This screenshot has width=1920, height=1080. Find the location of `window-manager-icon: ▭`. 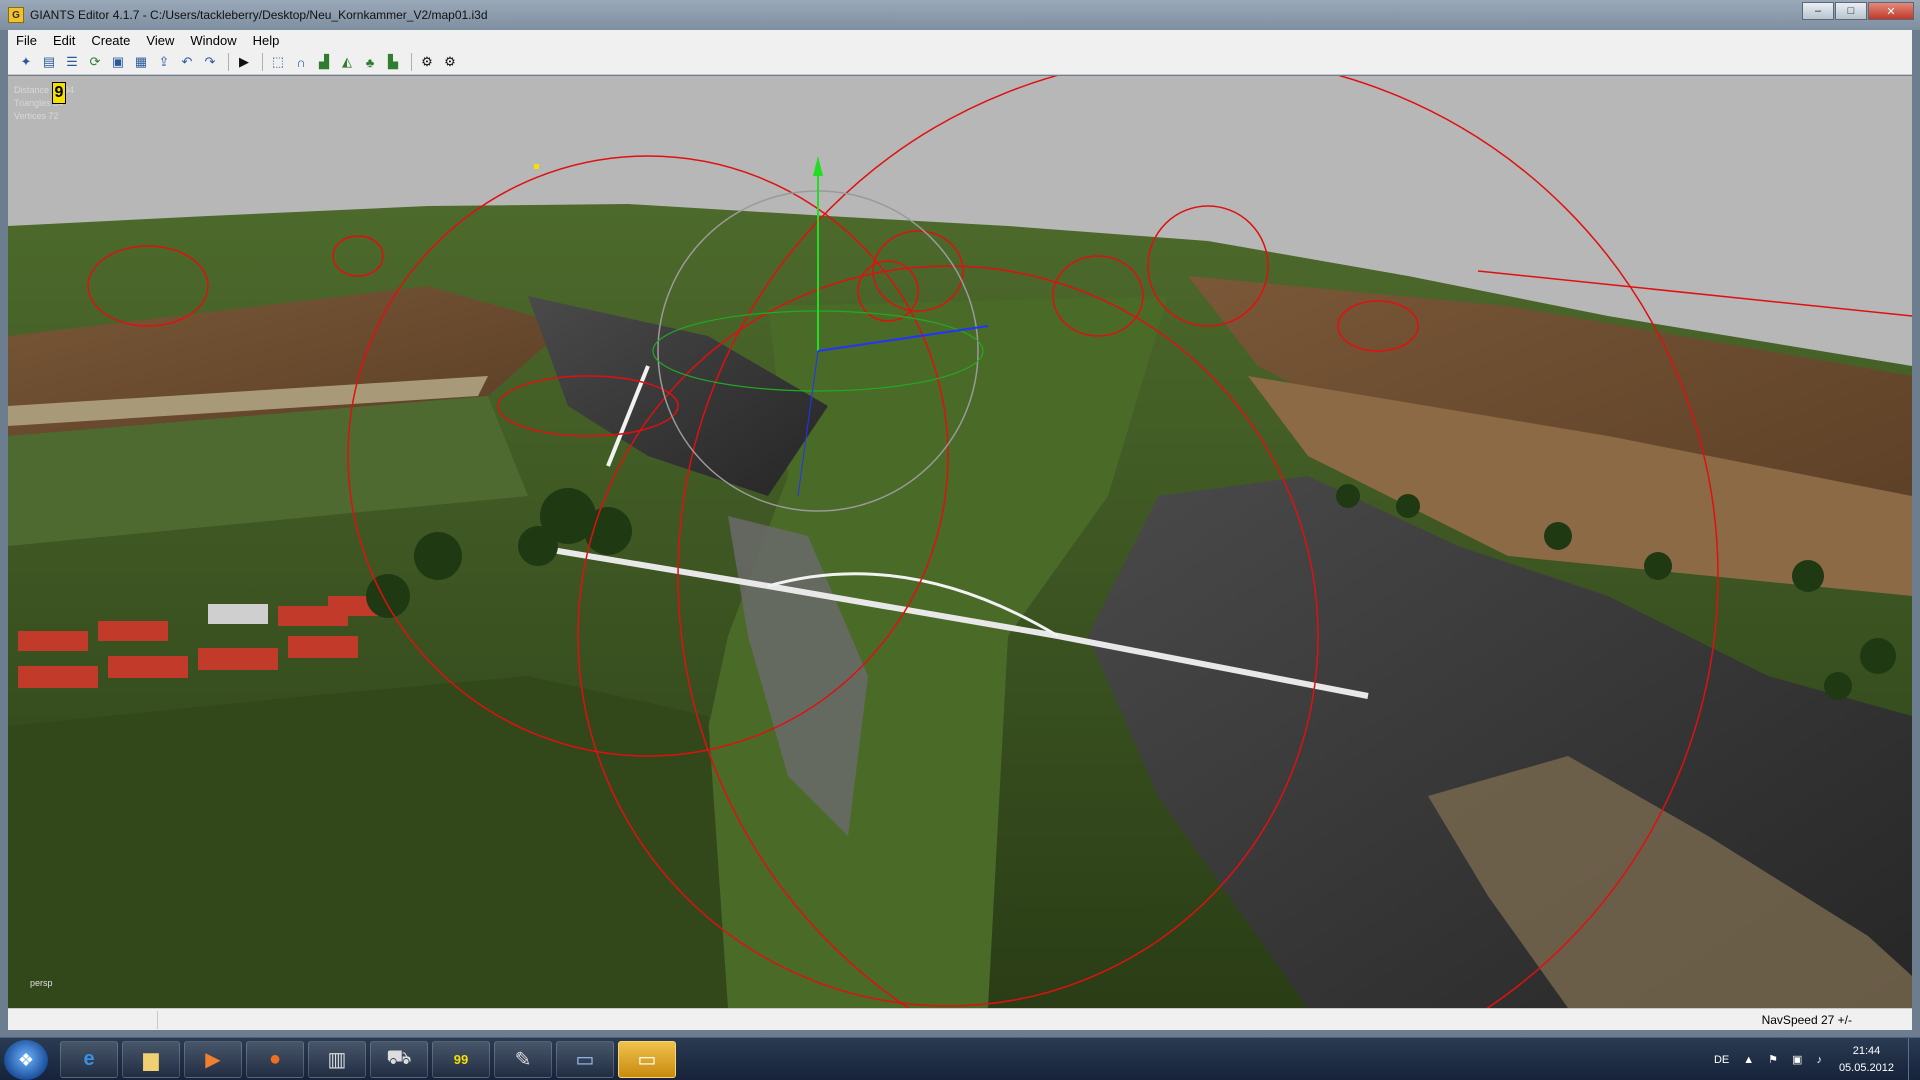

window-manager-icon: ▭ is located at coordinates (585, 1059).